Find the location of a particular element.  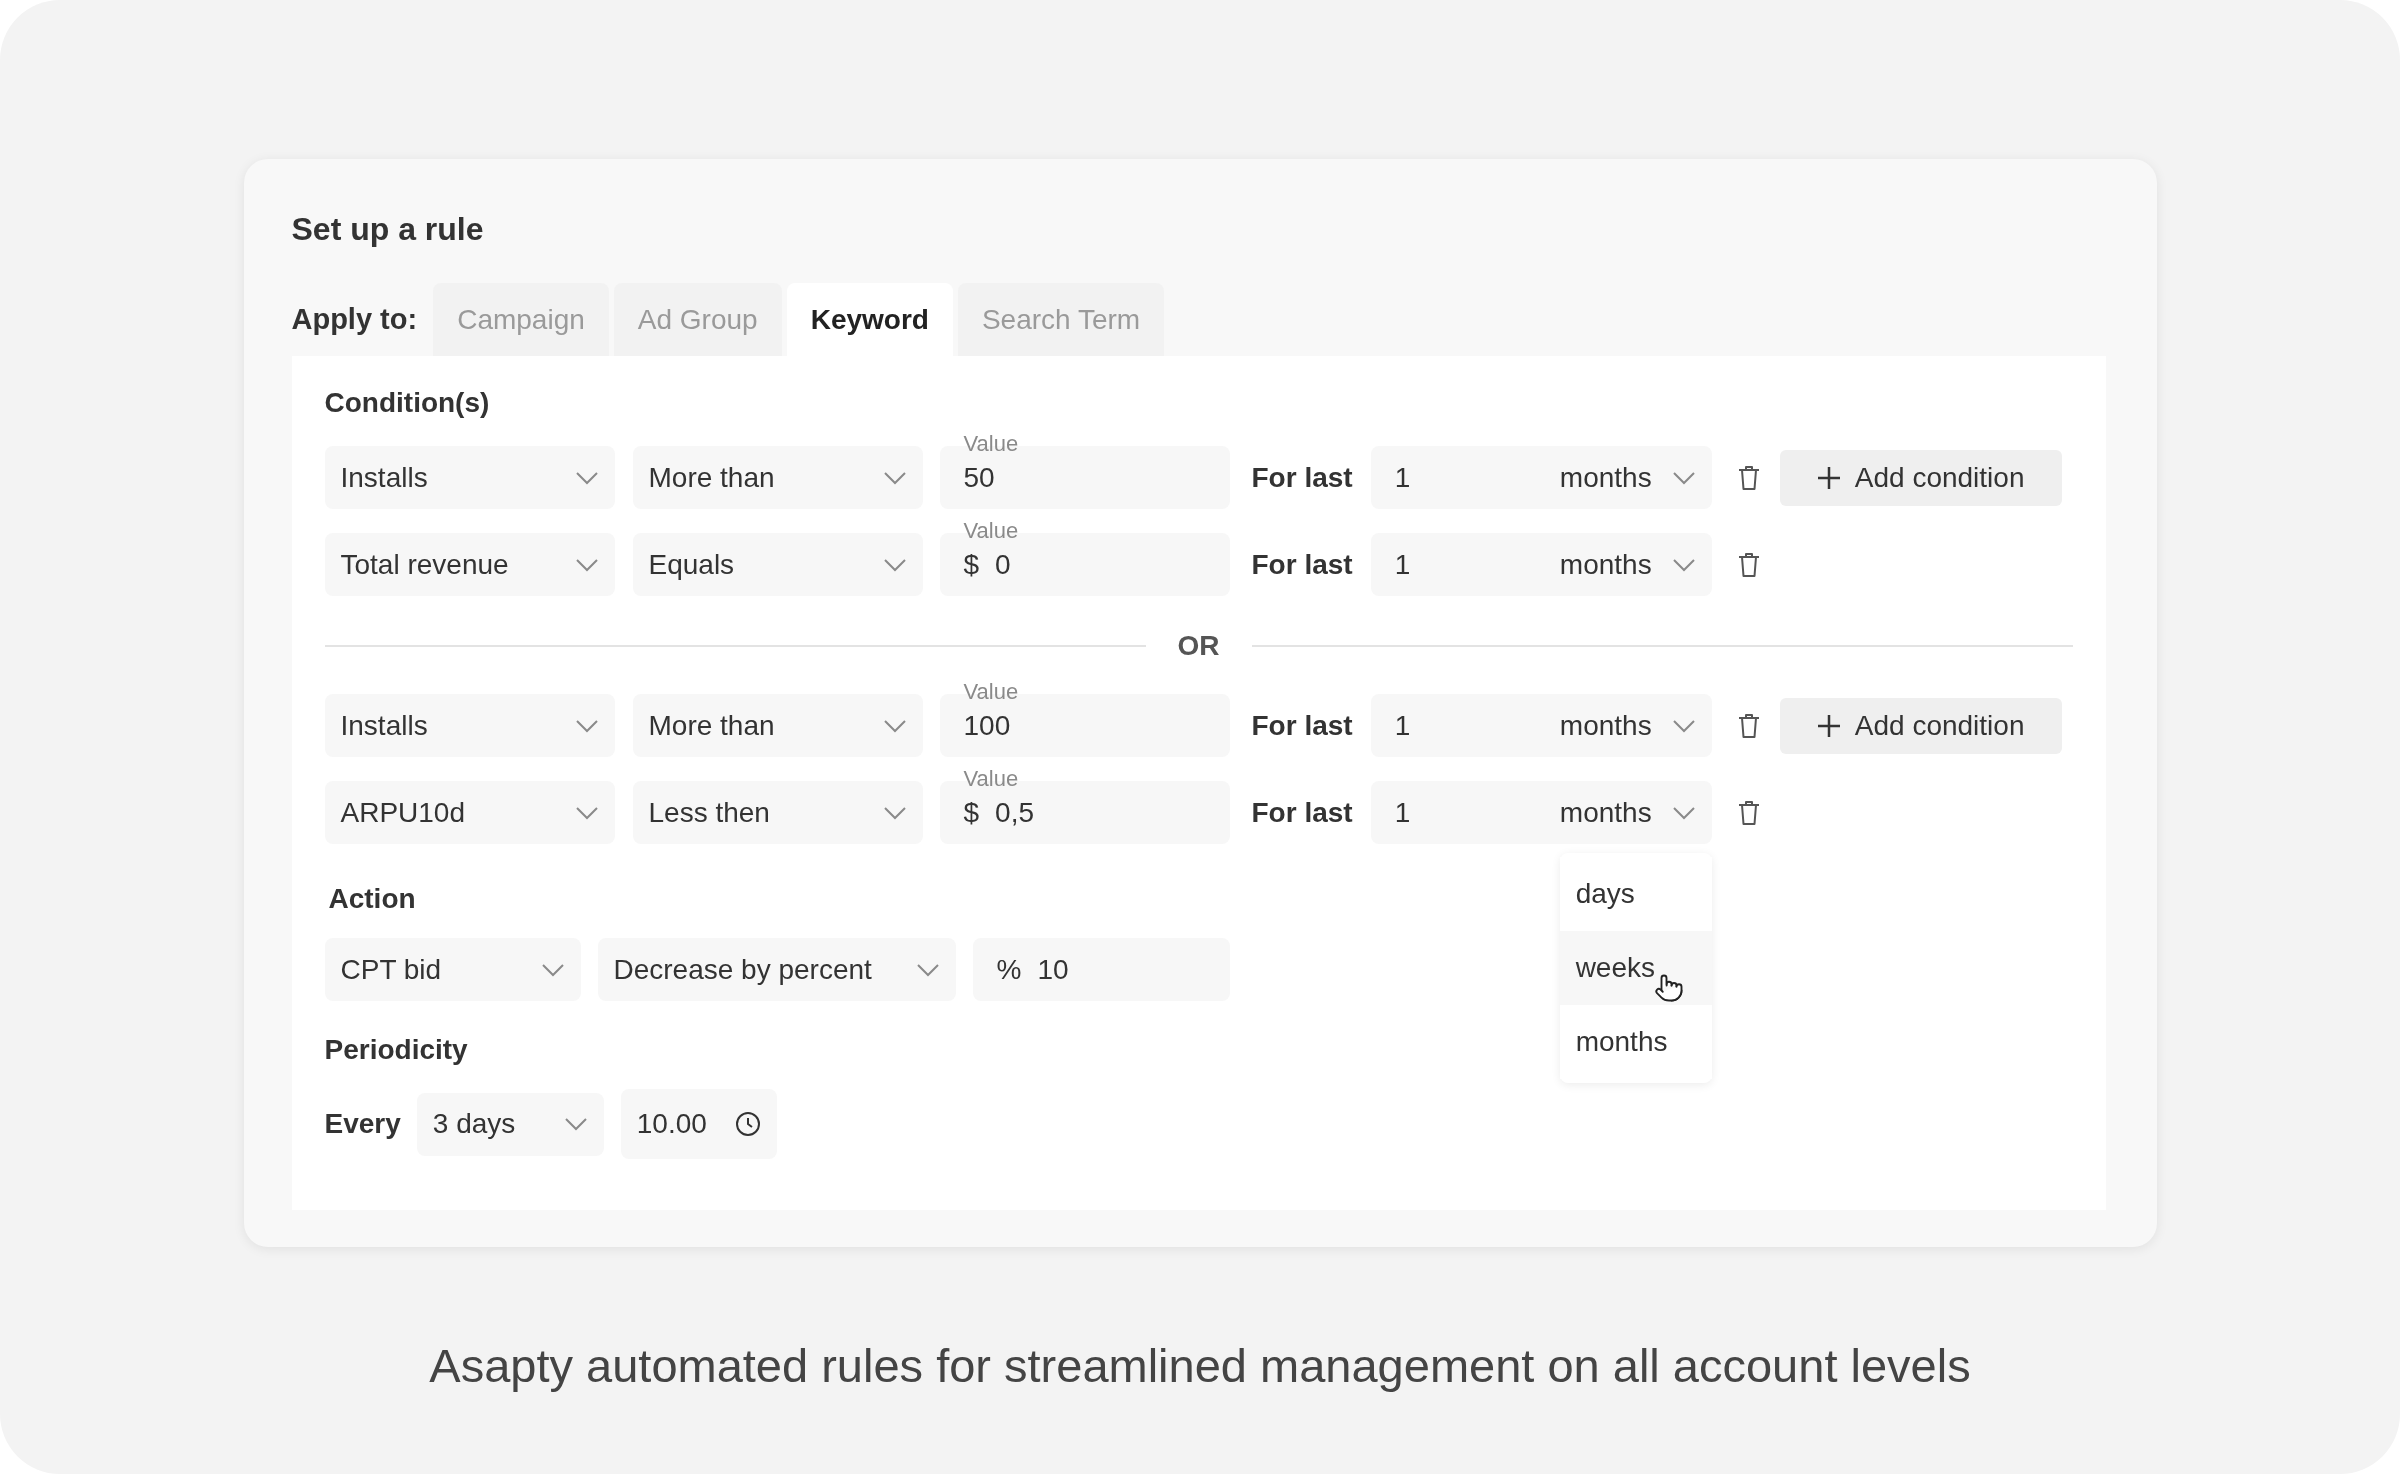

action-heading: Action is located at coordinates (372, 899).